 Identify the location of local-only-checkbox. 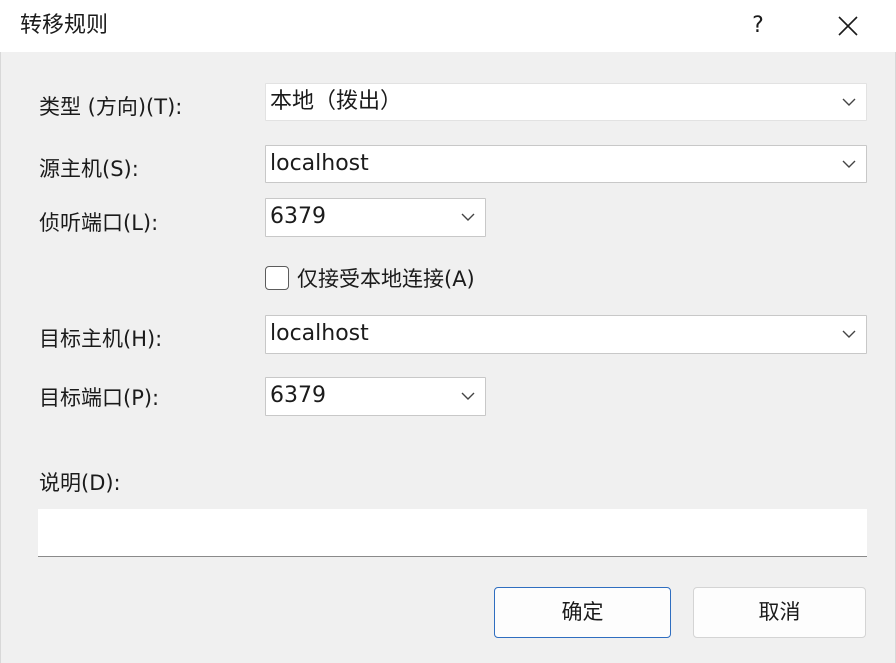
(277, 278).